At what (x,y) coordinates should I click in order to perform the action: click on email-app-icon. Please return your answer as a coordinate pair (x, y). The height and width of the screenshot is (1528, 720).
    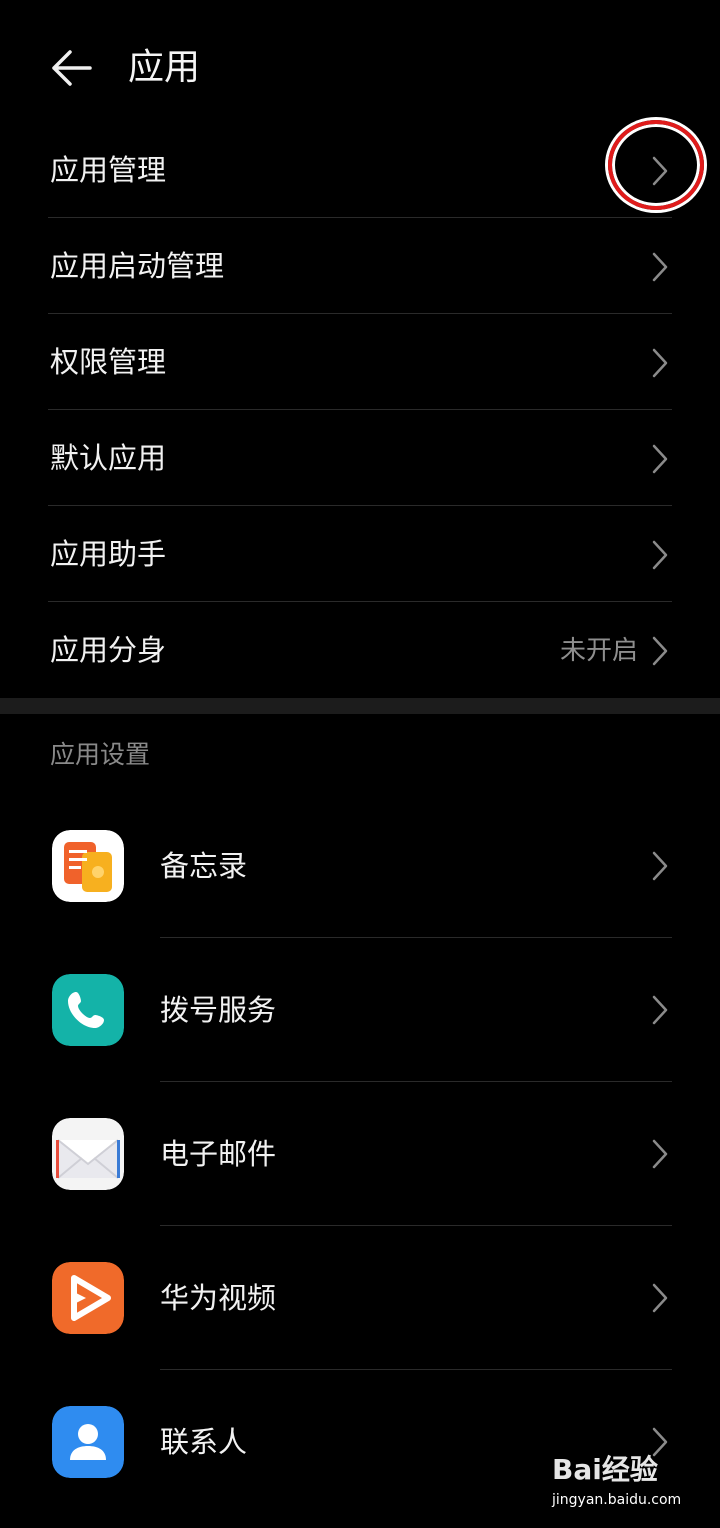
    Looking at the image, I should click on (88, 1154).